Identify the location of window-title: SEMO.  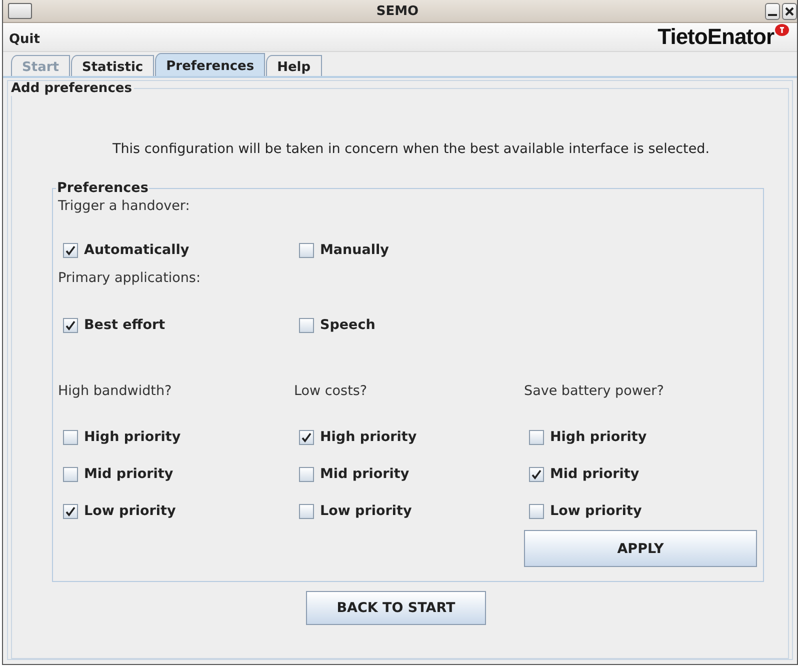
(397, 11).